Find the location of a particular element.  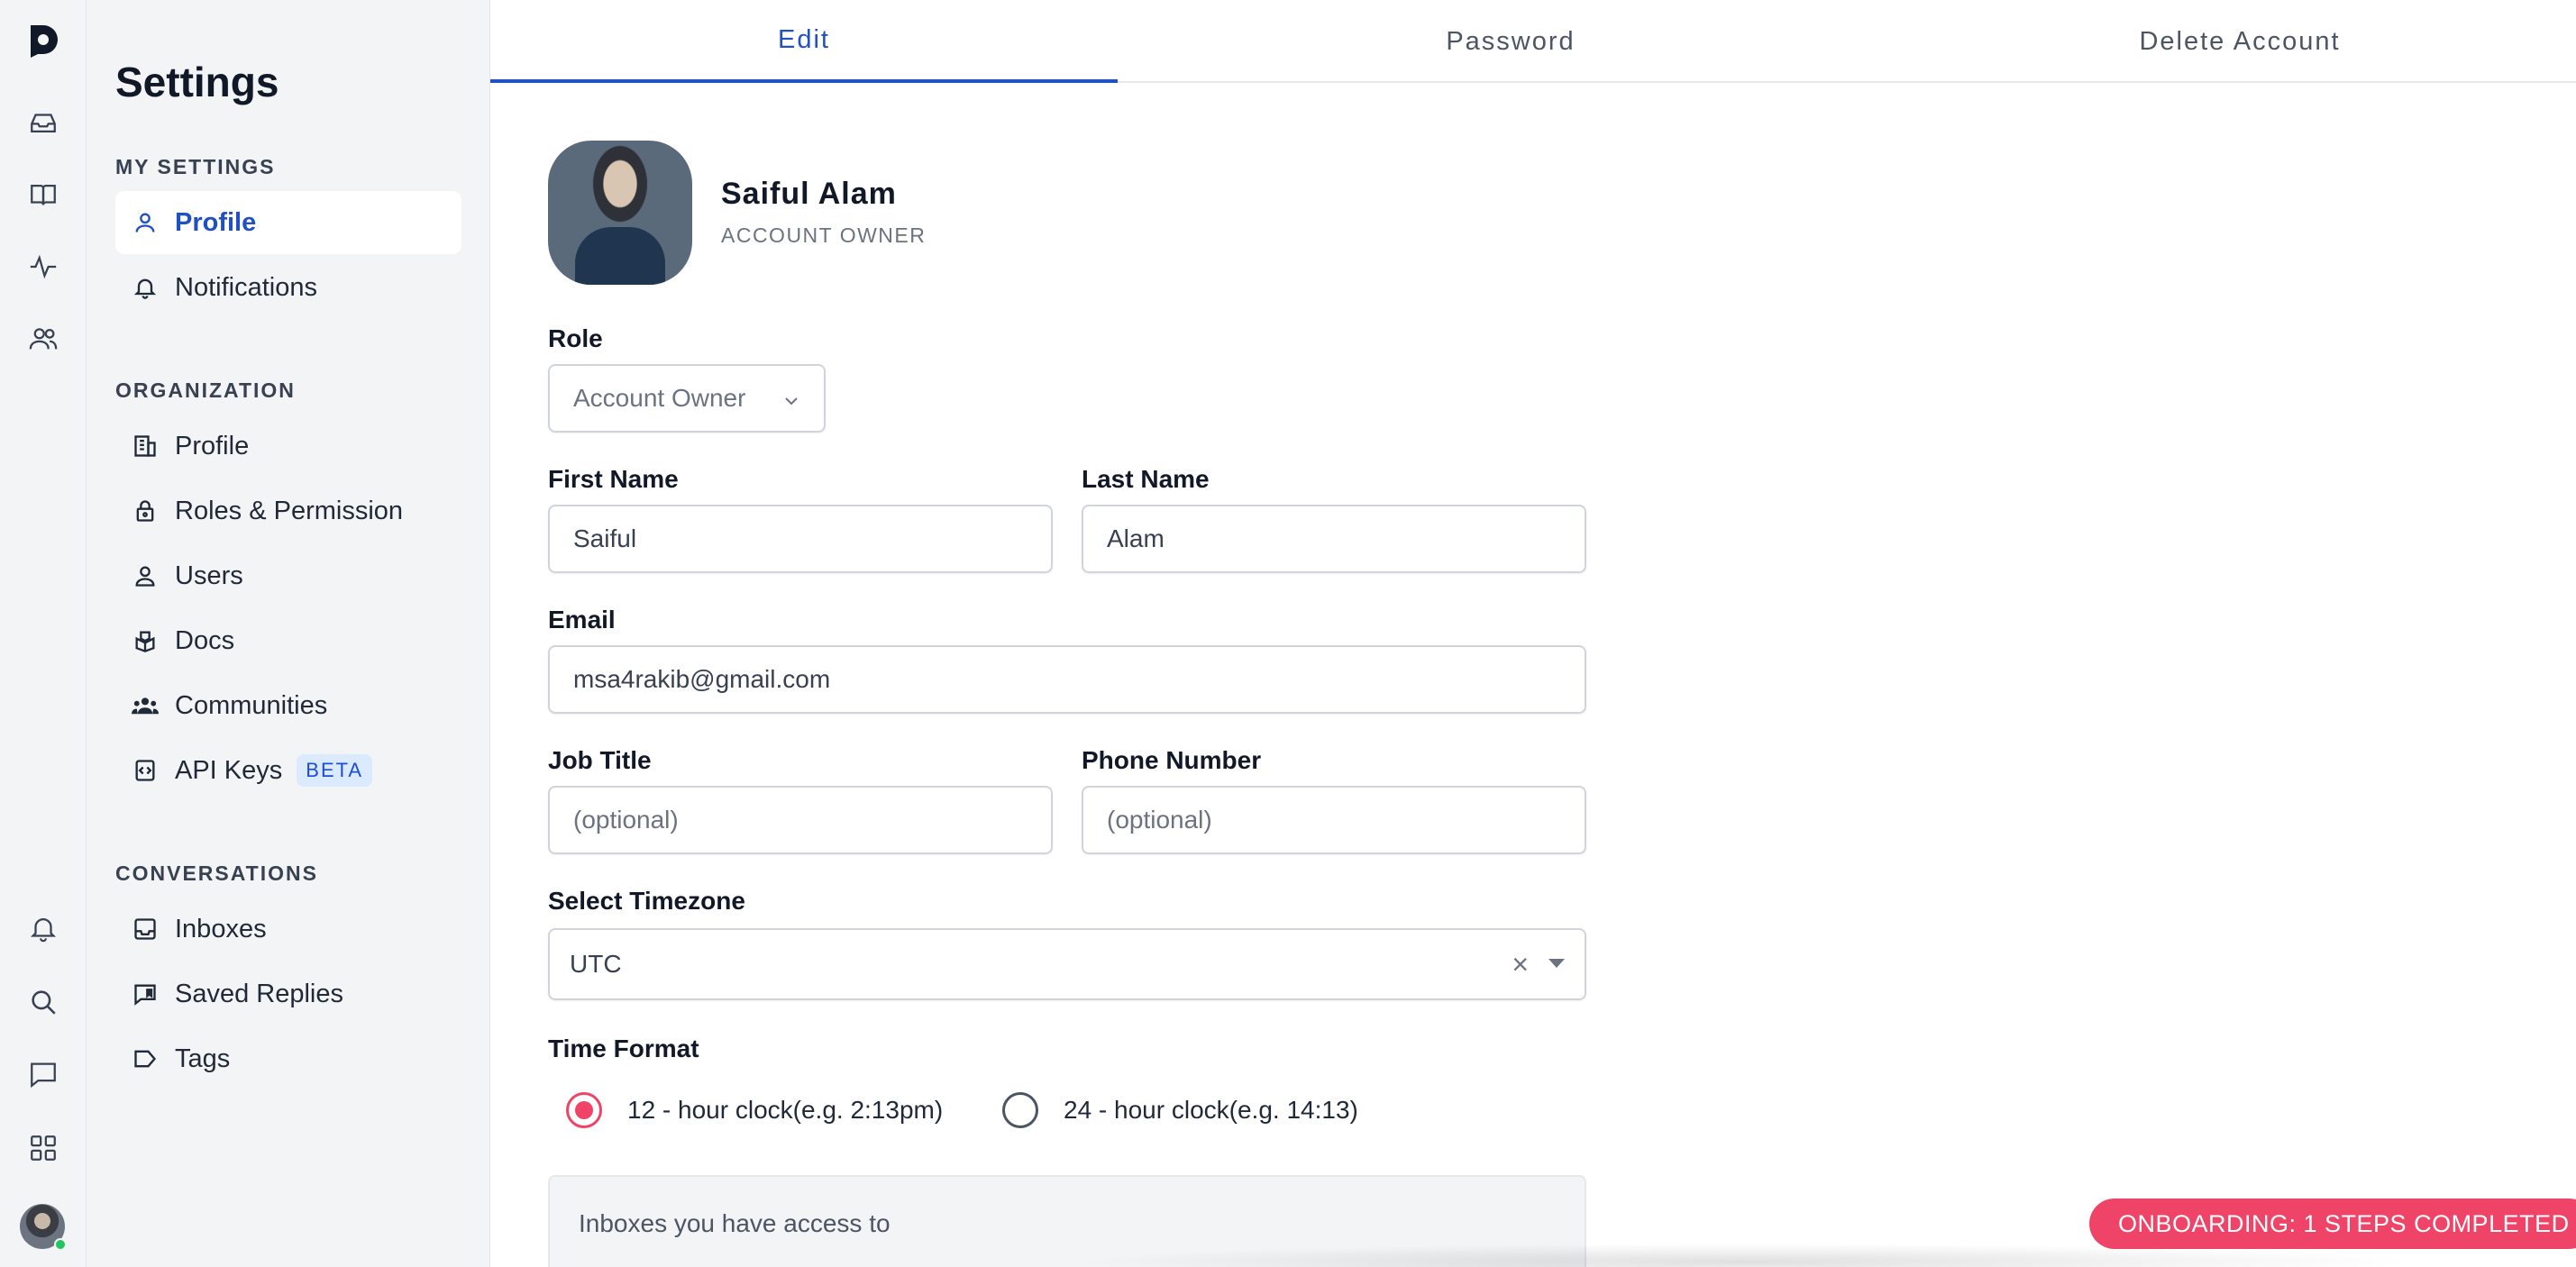

lock-icon is located at coordinates (145, 511).